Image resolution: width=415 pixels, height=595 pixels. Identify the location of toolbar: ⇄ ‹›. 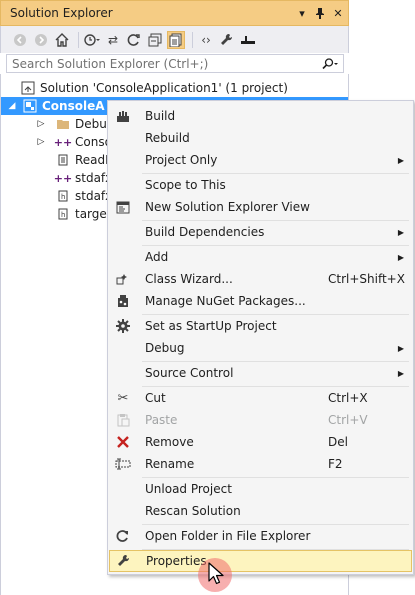
(174, 39).